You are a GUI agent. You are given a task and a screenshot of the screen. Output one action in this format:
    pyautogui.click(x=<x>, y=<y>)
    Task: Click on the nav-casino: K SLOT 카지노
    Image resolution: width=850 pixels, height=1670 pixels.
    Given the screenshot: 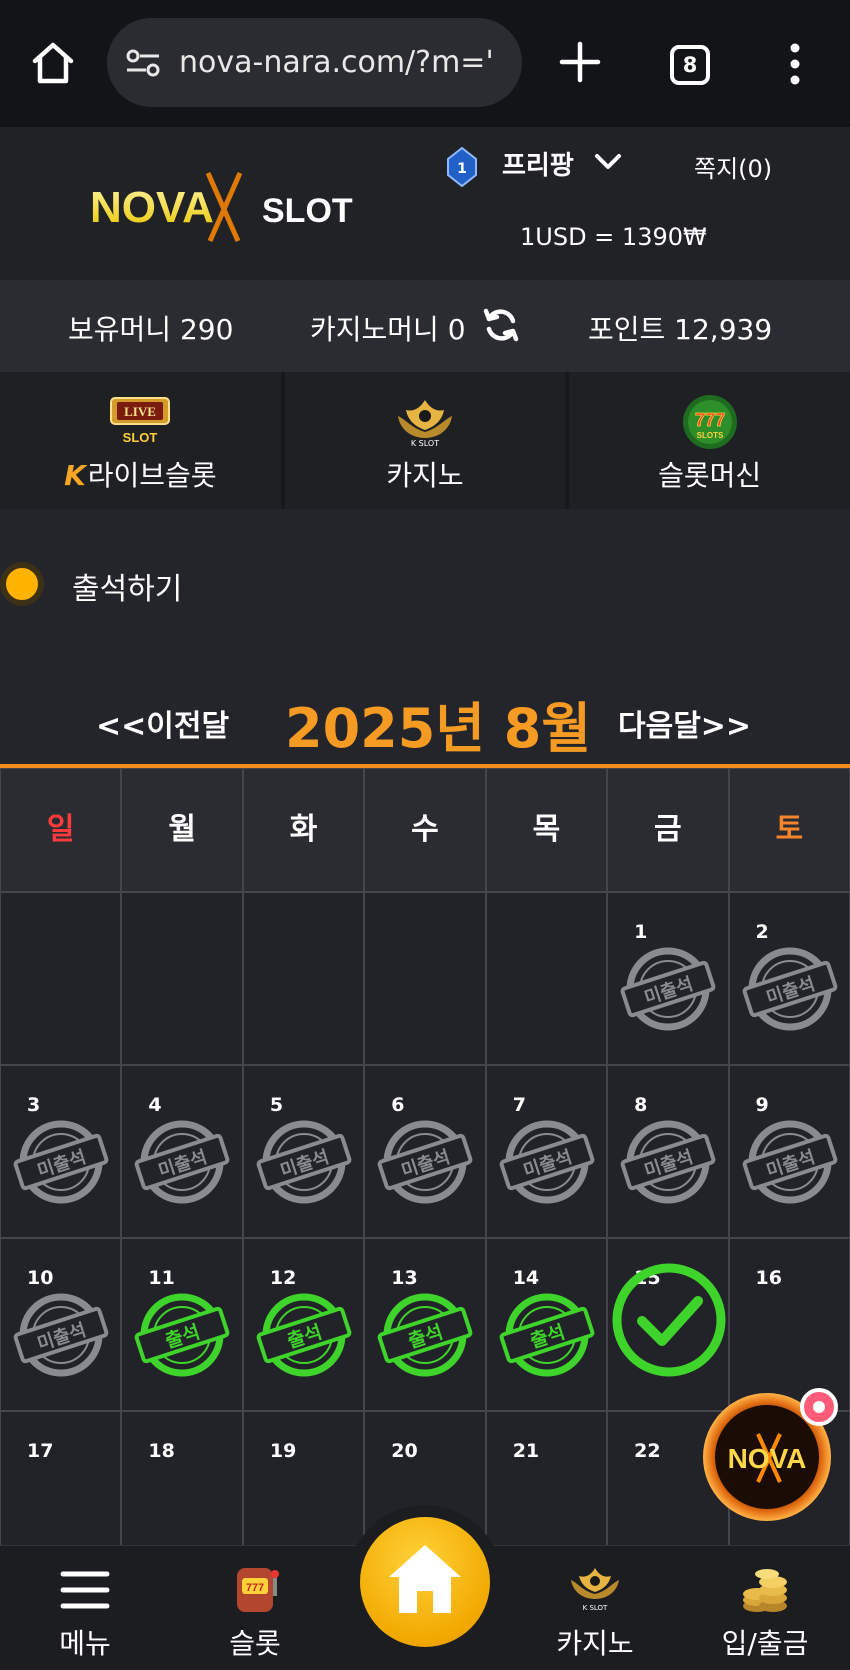 What is the action you would take?
    pyautogui.click(x=595, y=1608)
    